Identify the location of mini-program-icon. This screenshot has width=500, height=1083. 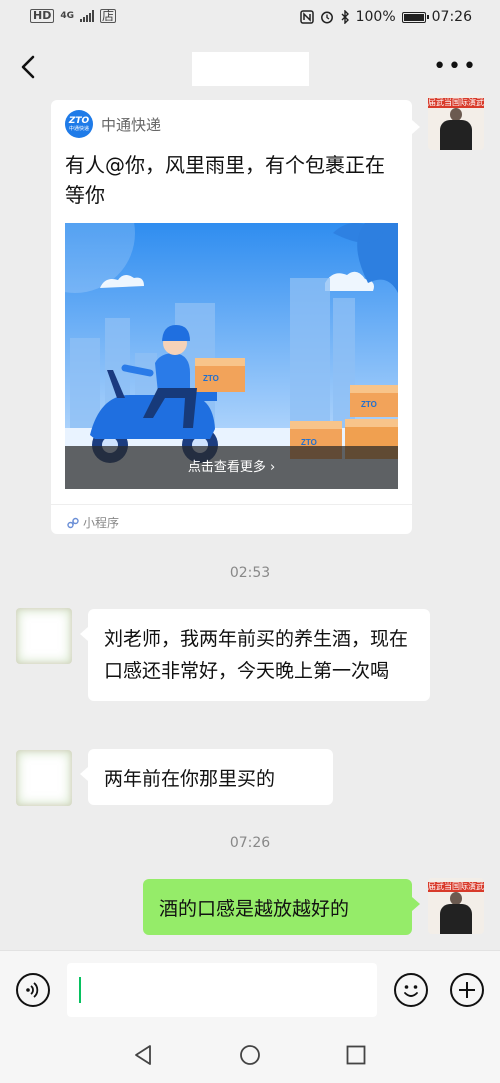
(73, 522).